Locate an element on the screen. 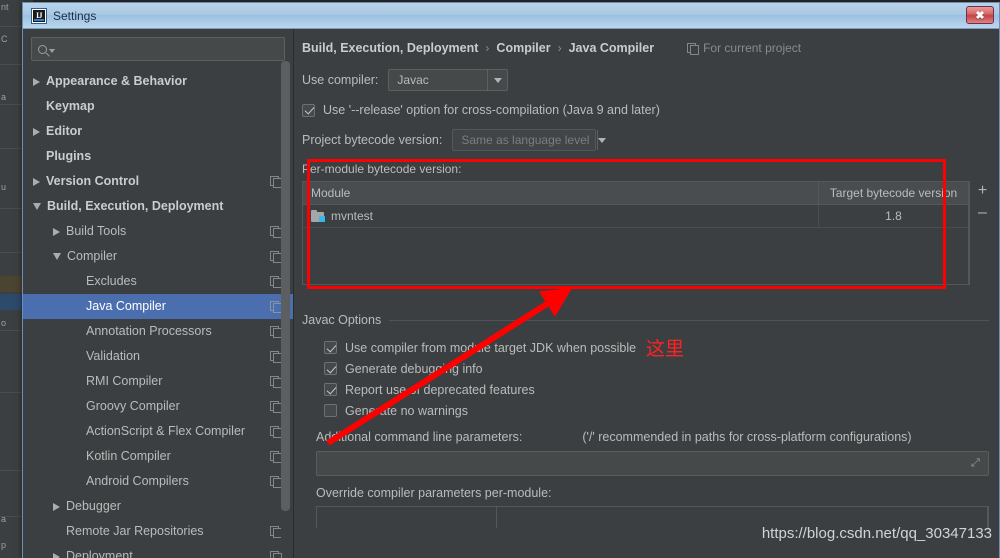  sidebar-item-remote-jar-repositories: Remote Jar Repositories is located at coordinates (158, 531).